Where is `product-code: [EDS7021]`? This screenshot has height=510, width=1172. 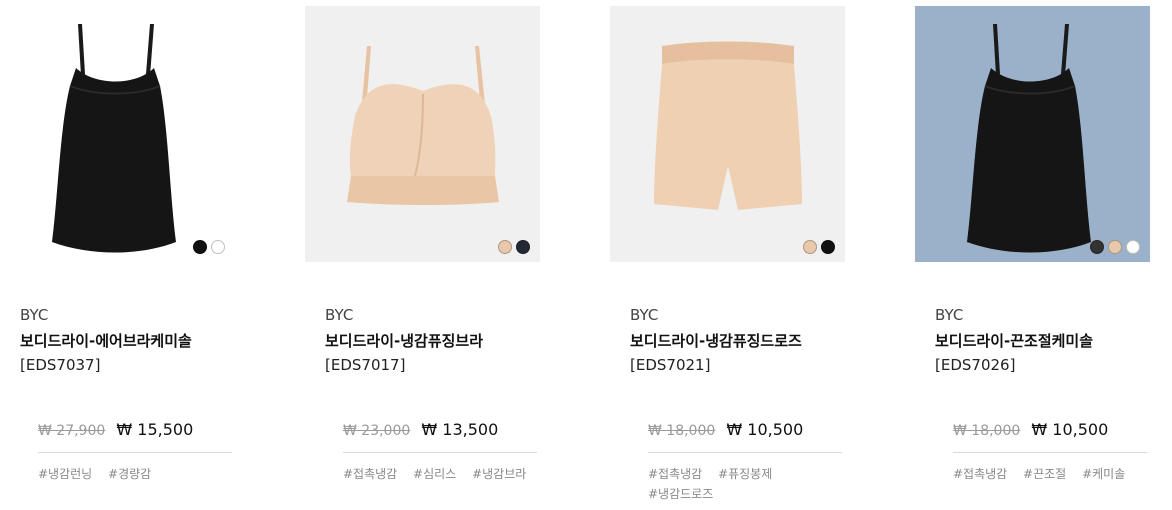
product-code: [EDS7021] is located at coordinates (670, 365).